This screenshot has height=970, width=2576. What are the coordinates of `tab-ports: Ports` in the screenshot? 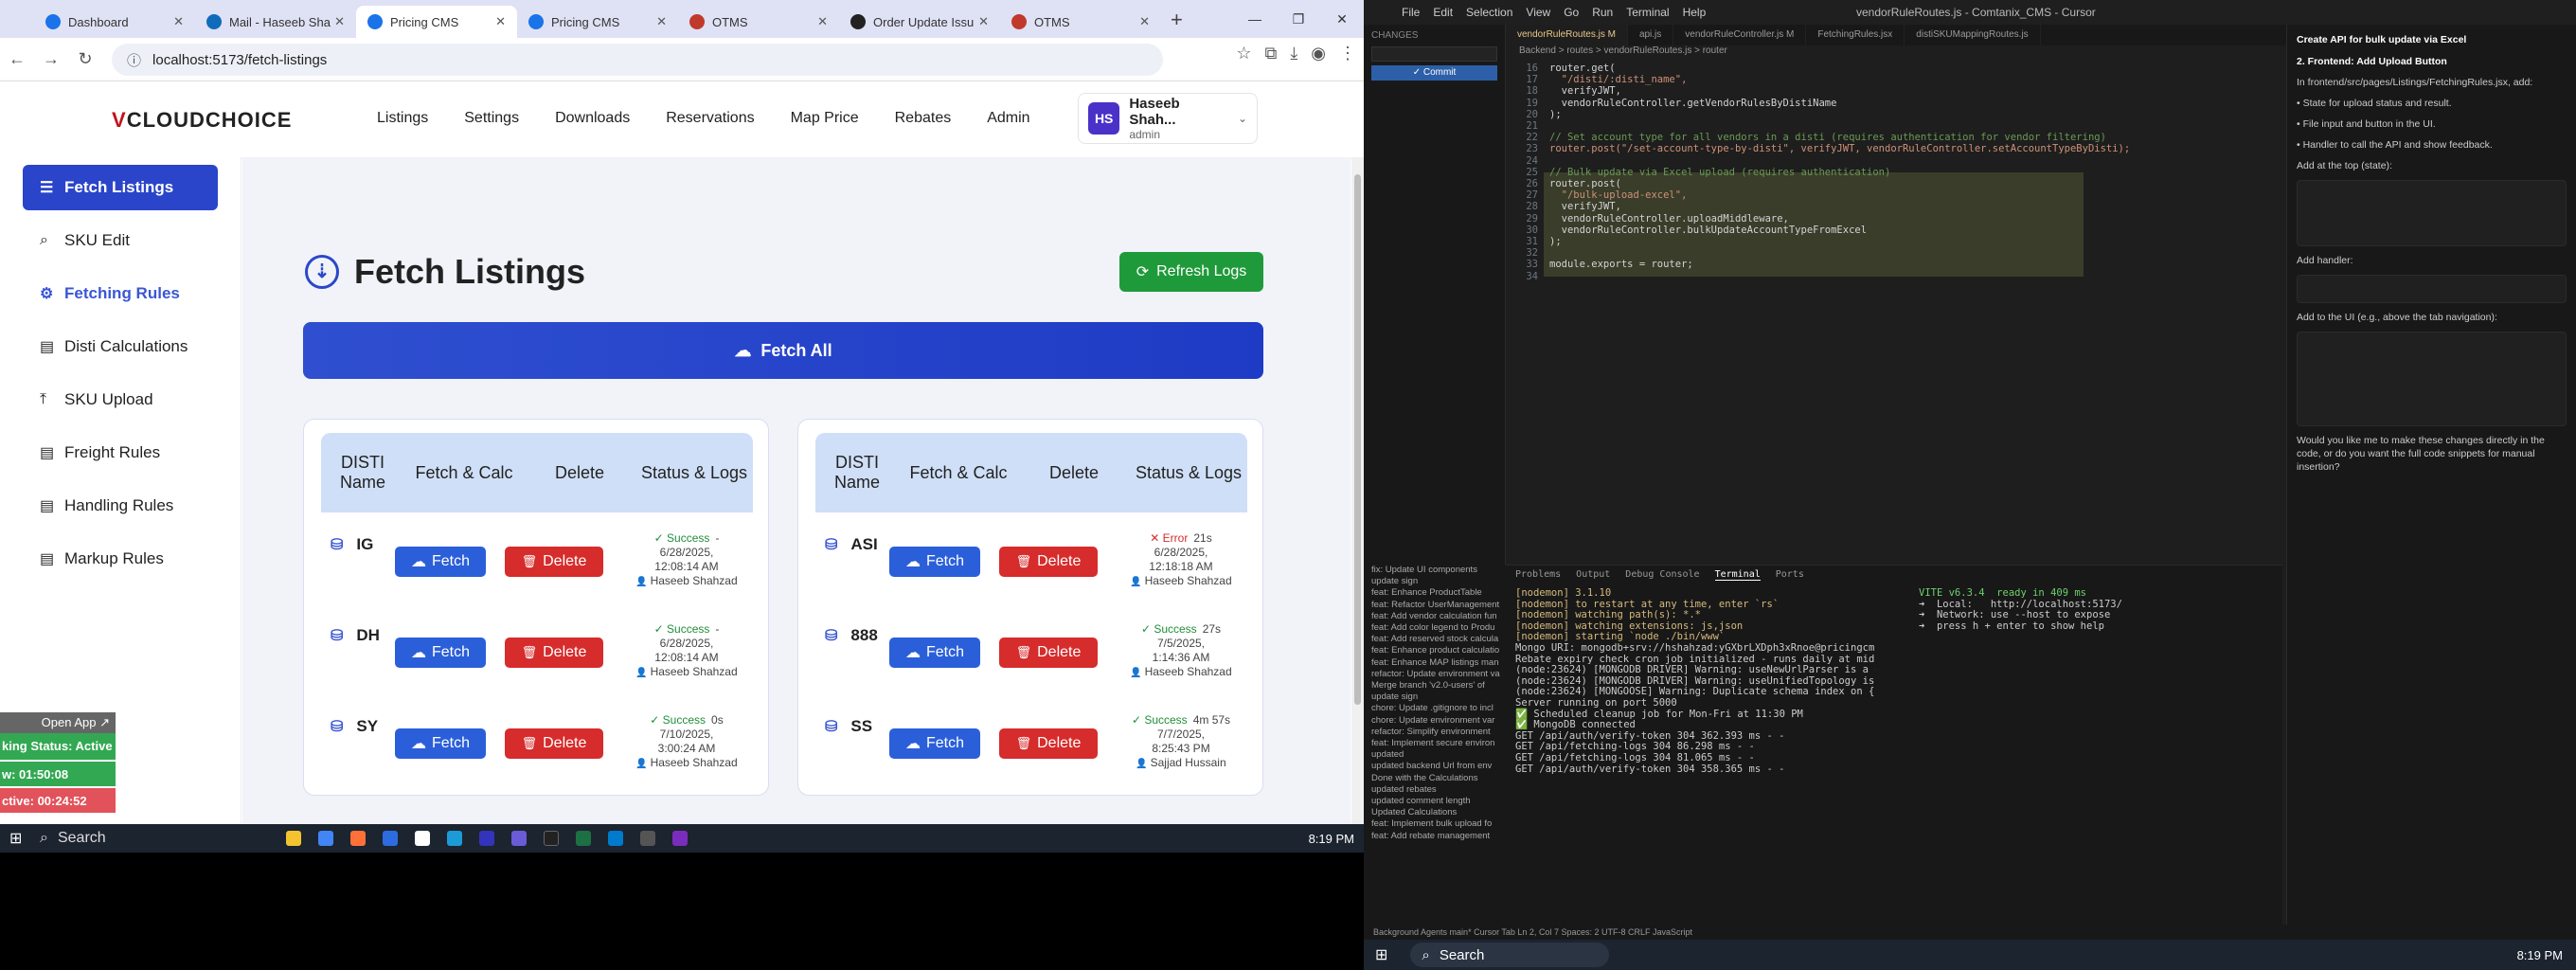 It's located at (1790, 575).